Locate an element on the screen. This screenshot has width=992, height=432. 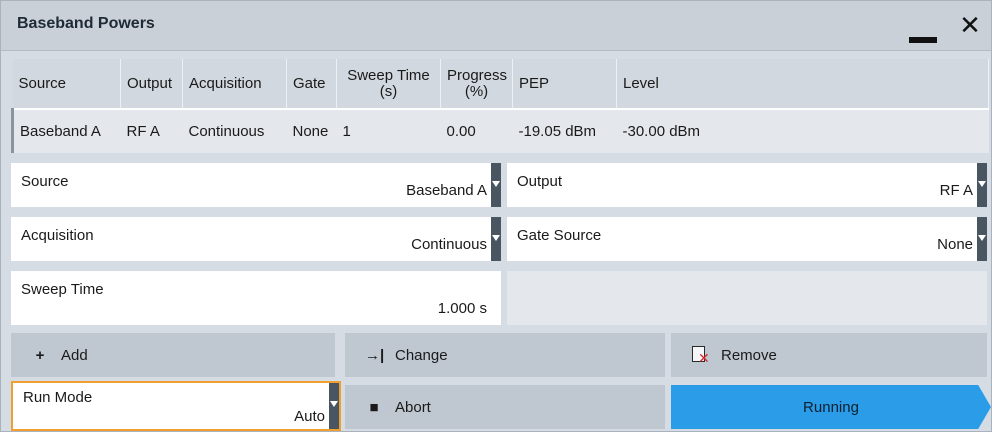
cell-source: Baseband A is located at coordinates (66, 130).